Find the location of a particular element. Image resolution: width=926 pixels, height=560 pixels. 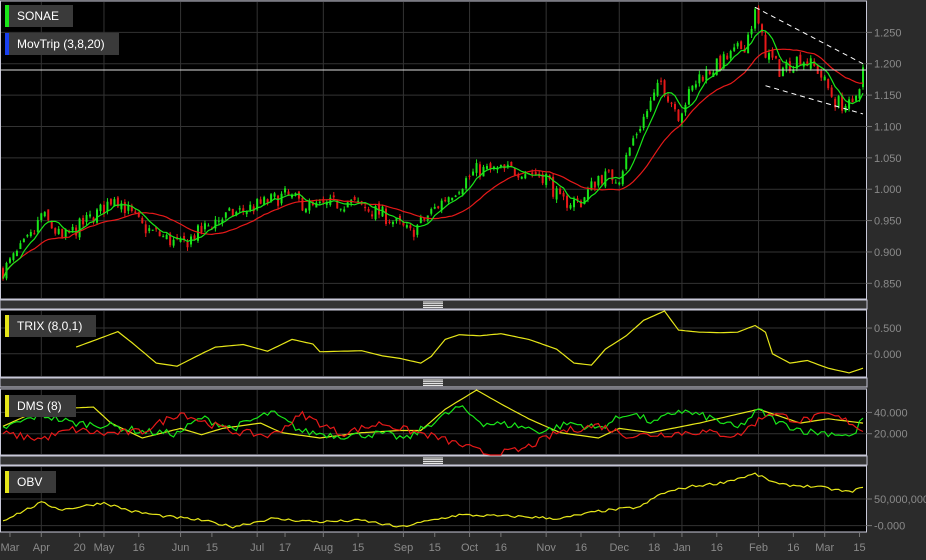

legend-label: OBV is located at coordinates (30, 482).